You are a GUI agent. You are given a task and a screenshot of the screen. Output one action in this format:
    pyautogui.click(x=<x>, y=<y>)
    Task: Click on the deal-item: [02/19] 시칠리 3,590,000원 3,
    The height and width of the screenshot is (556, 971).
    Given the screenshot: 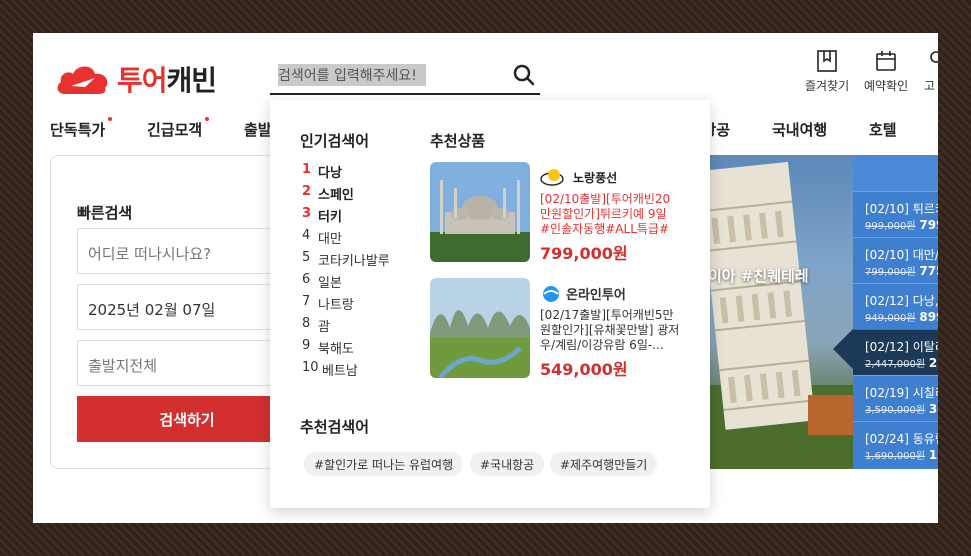 What is the action you would take?
    pyautogui.click(x=895, y=398)
    